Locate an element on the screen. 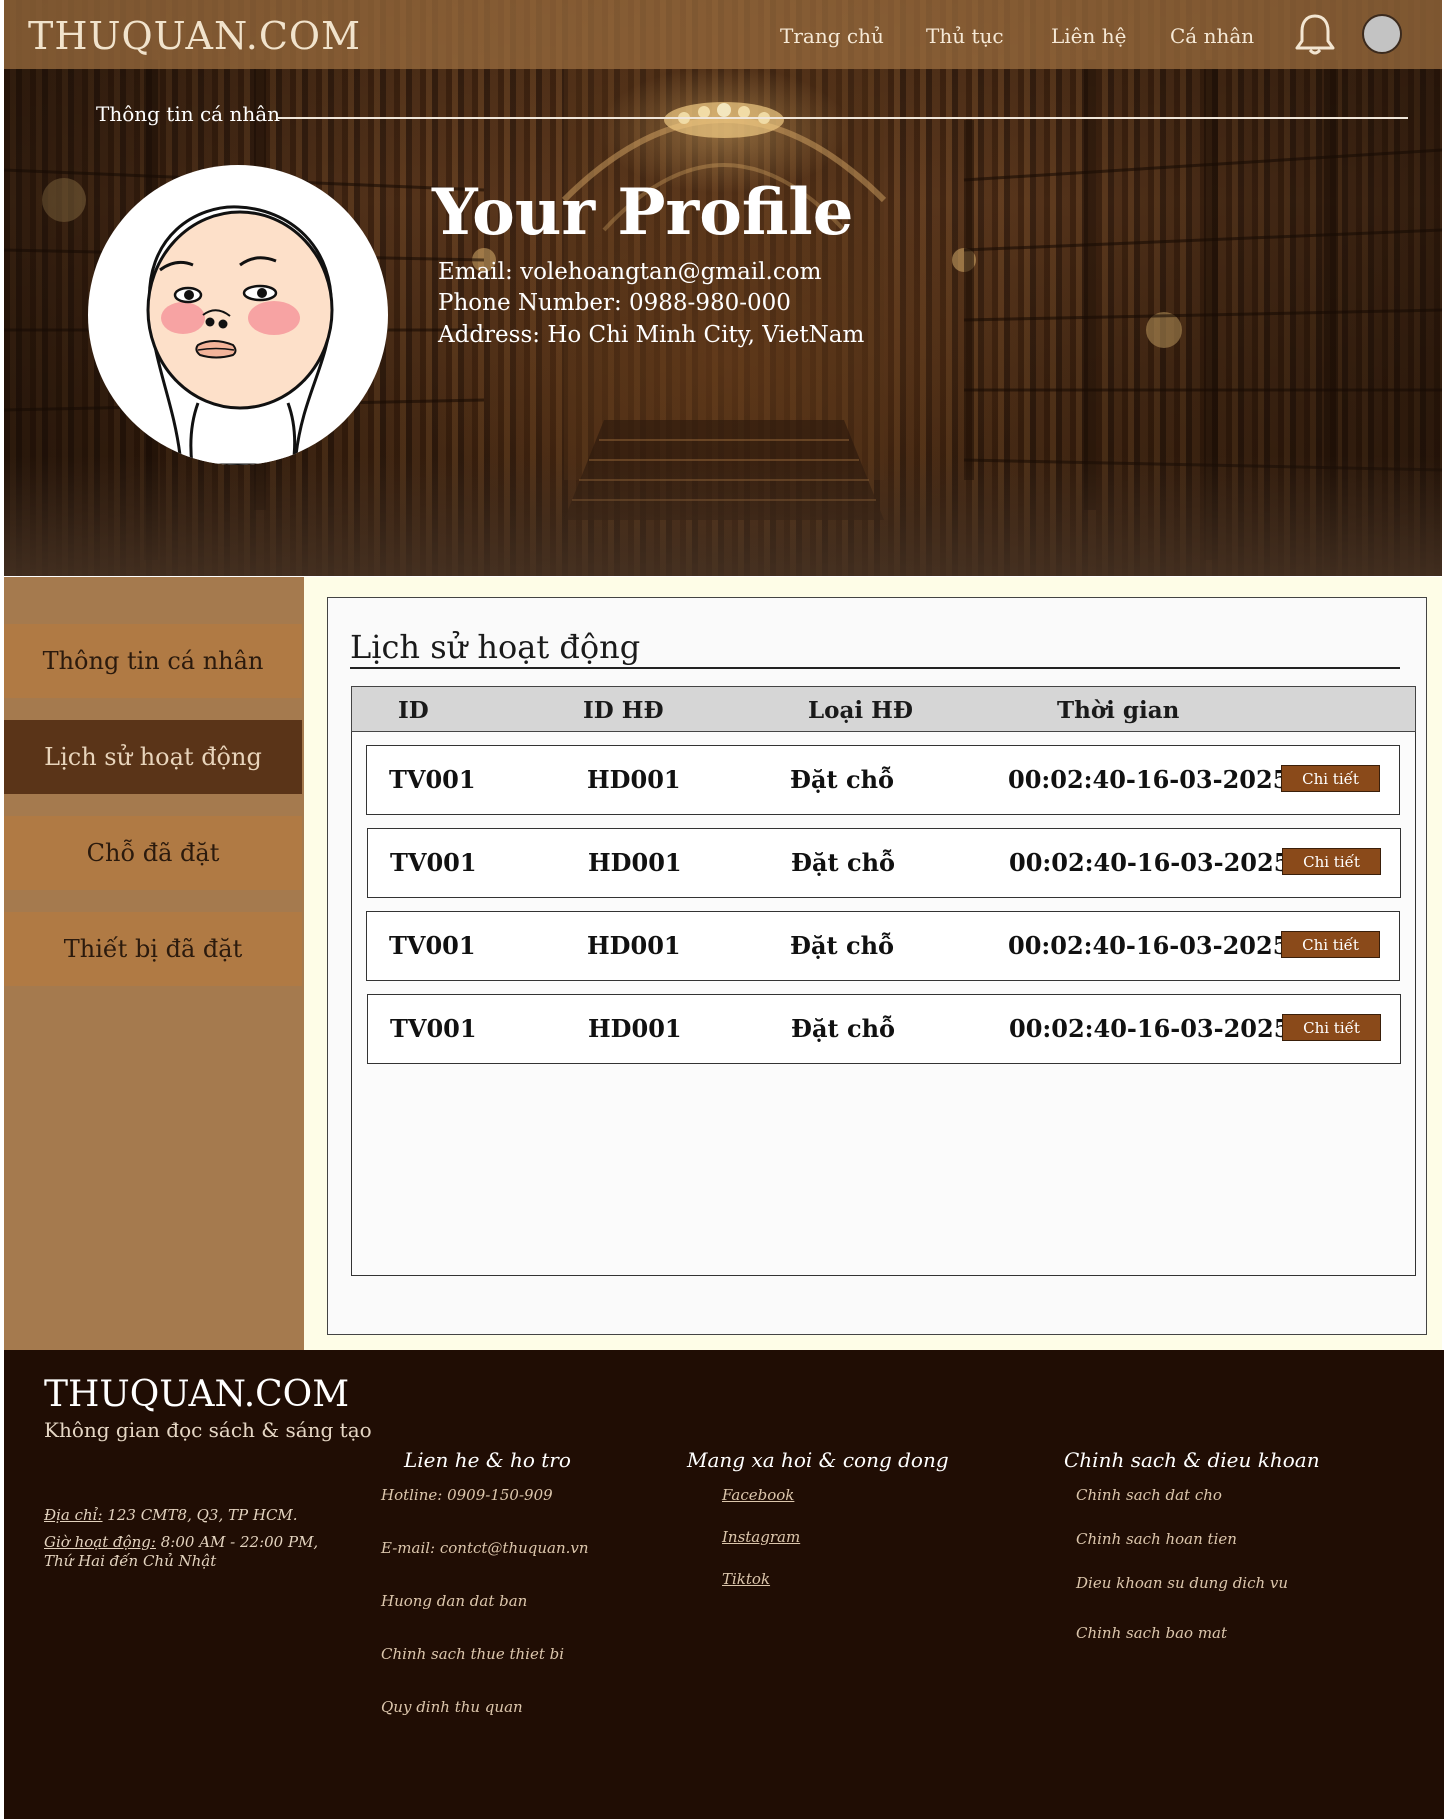  footer-link-table-guide: Huong dan dat ban is located at coordinates (454, 1601).